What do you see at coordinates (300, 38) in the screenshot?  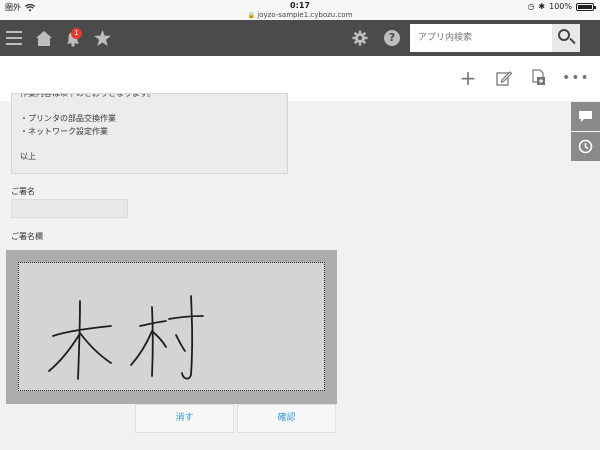 I see `app-header: 1 ?` at bounding box center [300, 38].